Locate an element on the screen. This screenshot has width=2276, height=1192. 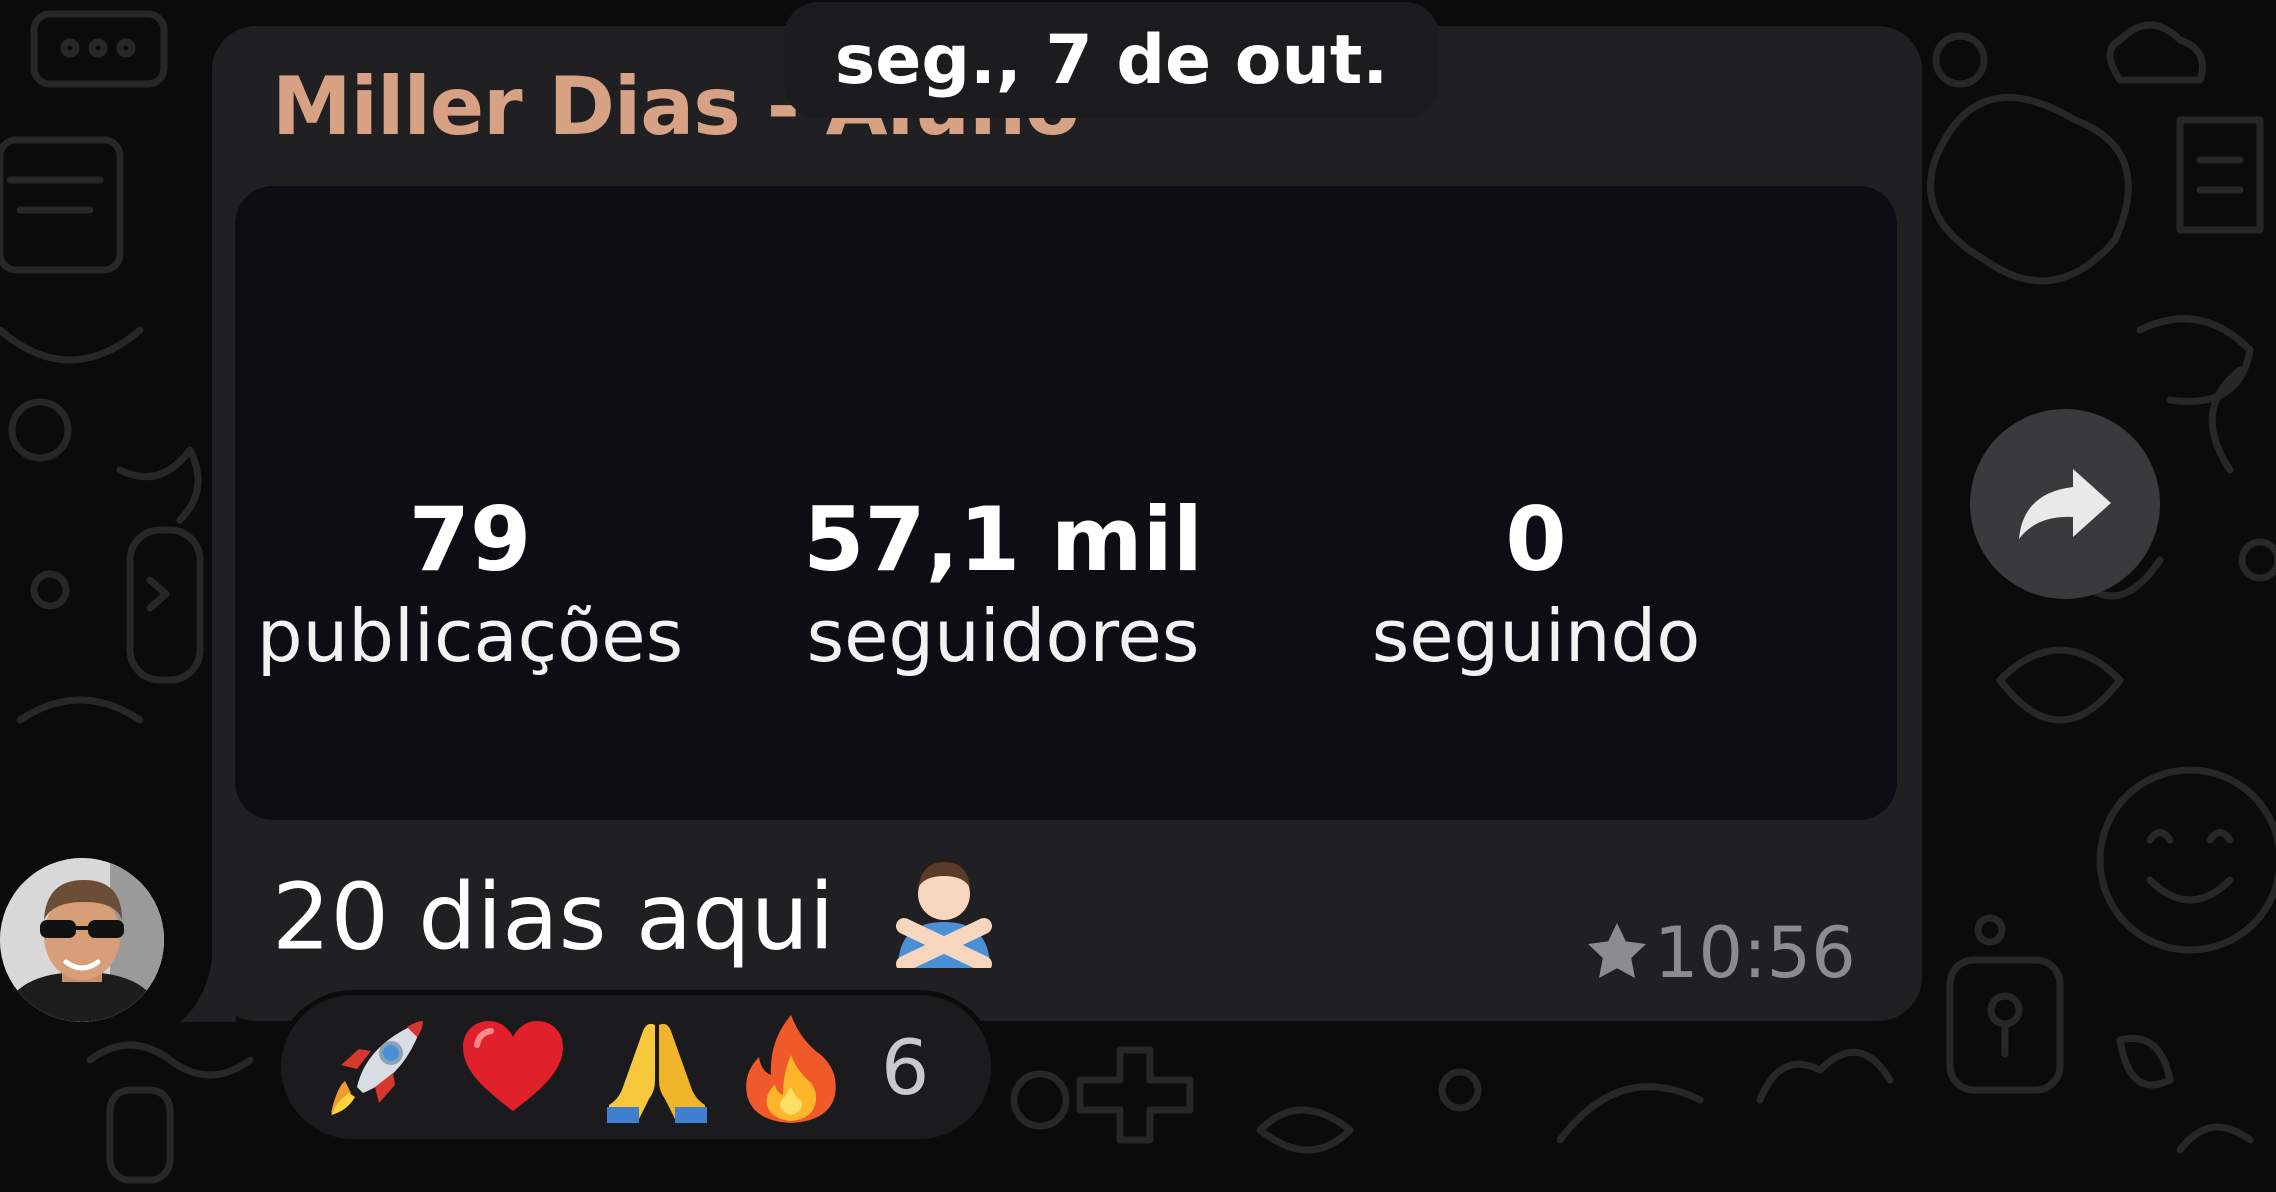
reactions-bar: 6 is located at coordinates (636, 1067).